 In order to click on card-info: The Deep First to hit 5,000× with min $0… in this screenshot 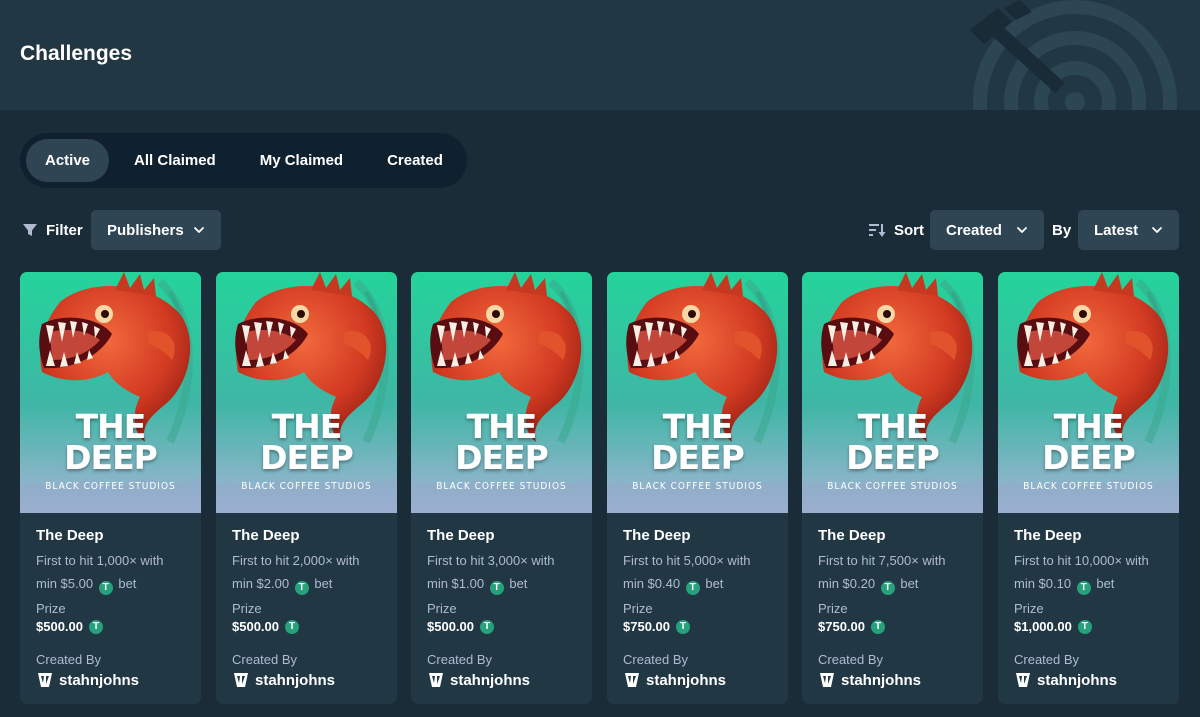, I will do `click(703, 608)`.